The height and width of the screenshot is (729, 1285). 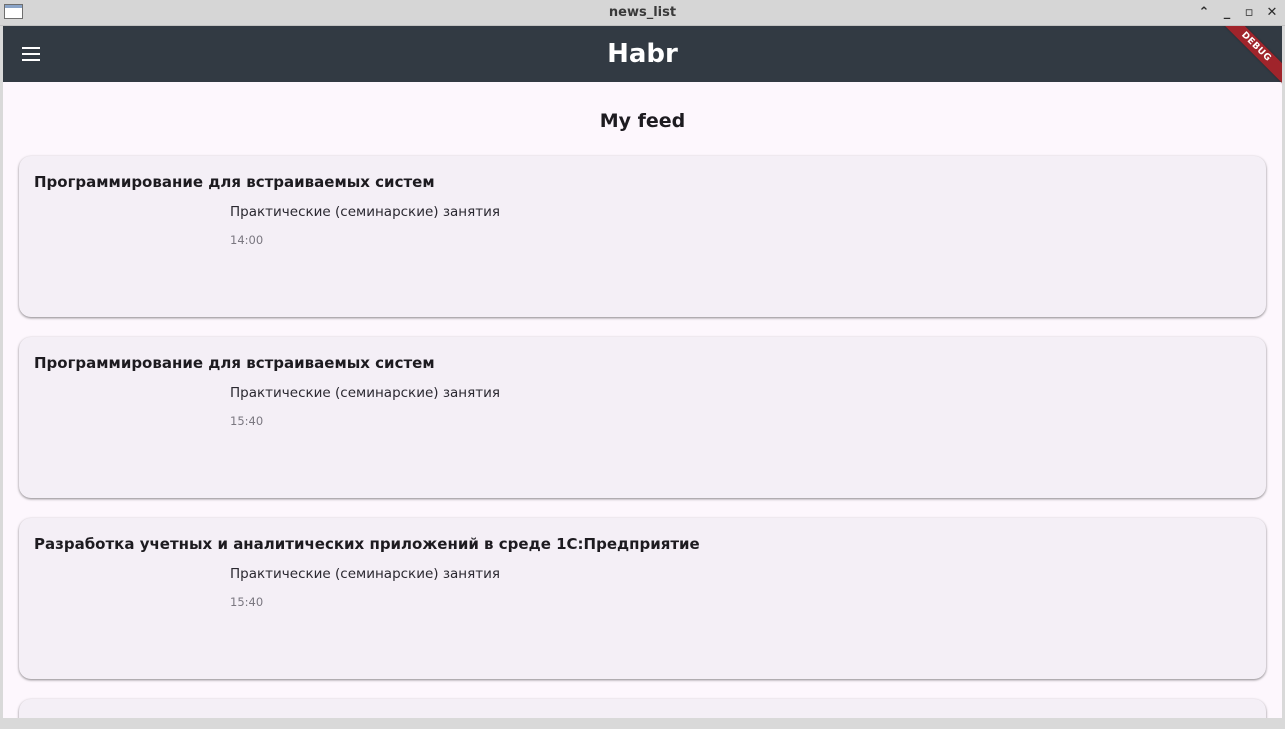 I want to click on window-minimize-icon: _, so click(x=1227, y=12).